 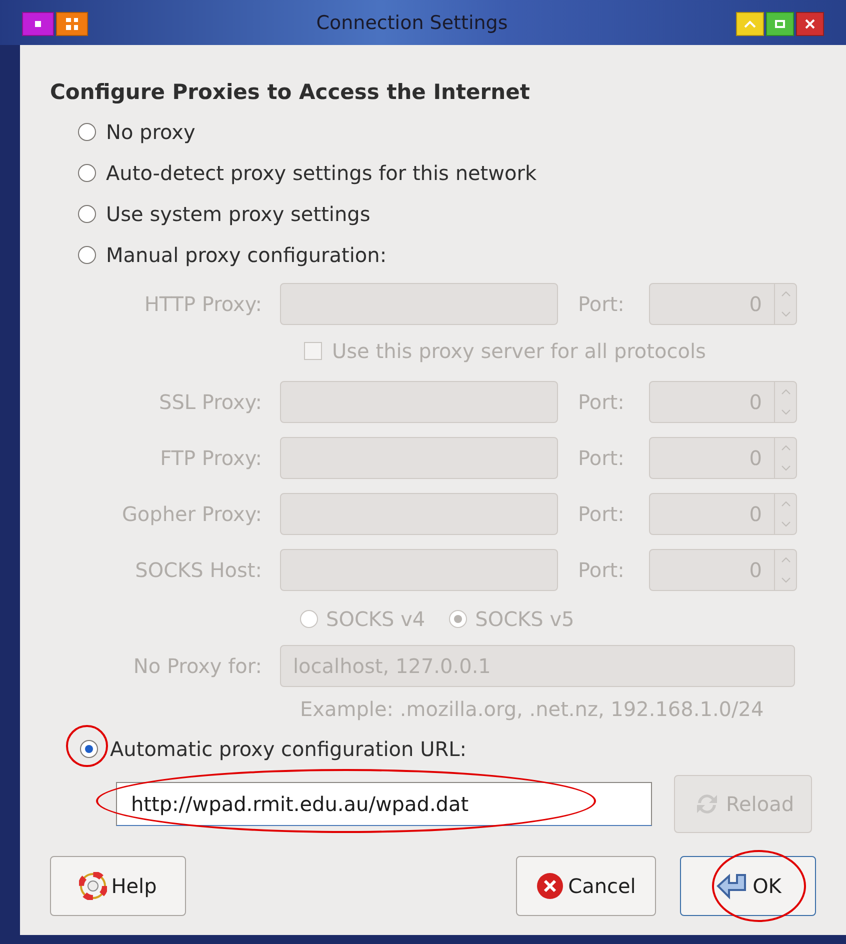 I want to click on field-label: FTP Proxy:, so click(x=211, y=458).